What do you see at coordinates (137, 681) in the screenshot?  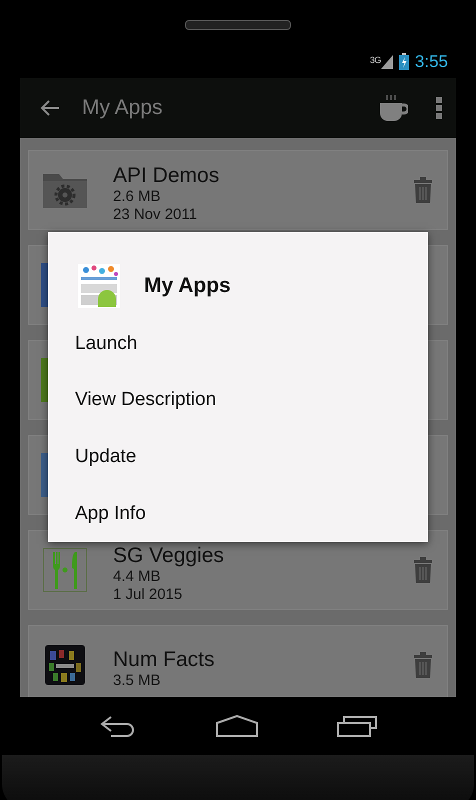 I see `app-size: 3.5 MB` at bounding box center [137, 681].